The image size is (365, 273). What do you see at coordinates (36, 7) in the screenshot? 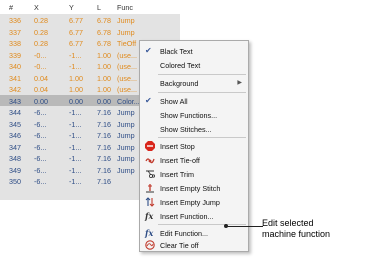
I see `column-header-x: X` at bounding box center [36, 7].